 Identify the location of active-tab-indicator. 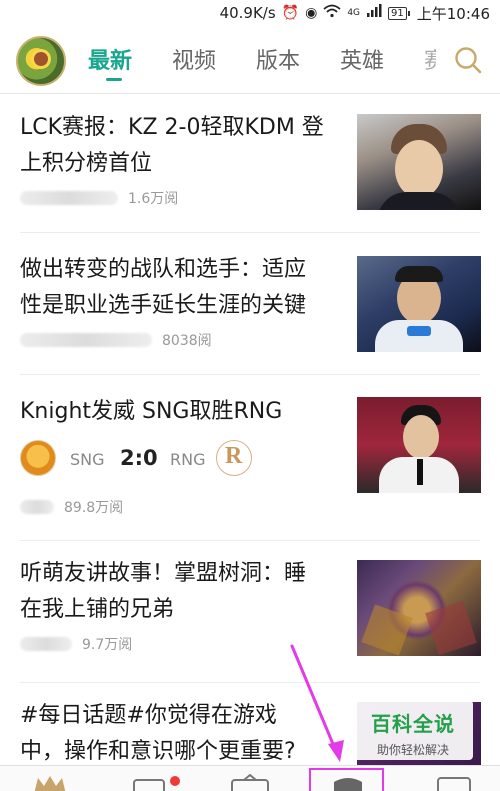
(114, 79).